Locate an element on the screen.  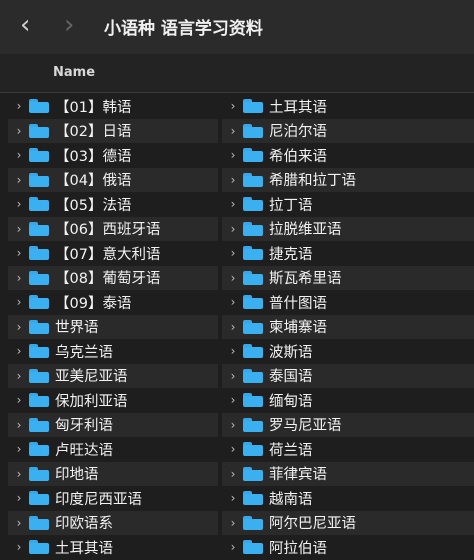
folder-row: › 匈牙利语 is located at coordinates (113, 424).